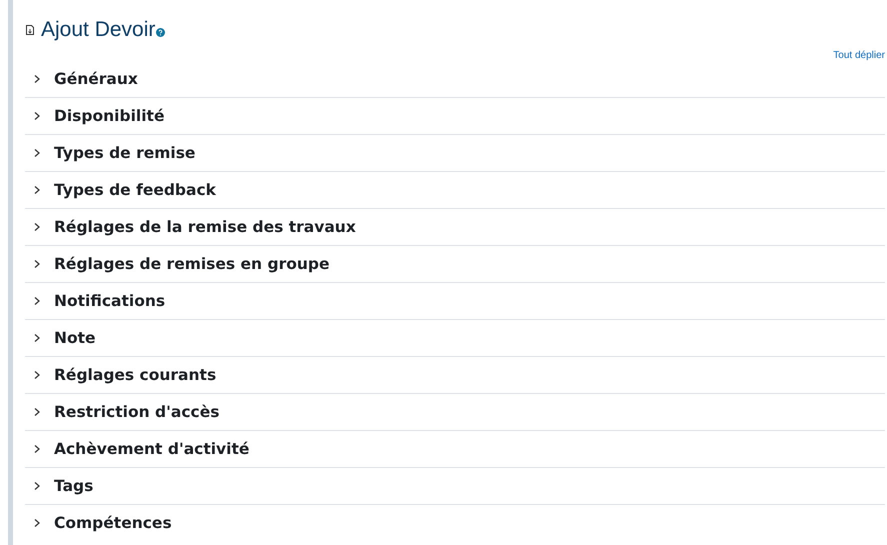  Describe the element at coordinates (455, 449) in the screenshot. I see `section-toggle: Achèvement d'activité` at that location.